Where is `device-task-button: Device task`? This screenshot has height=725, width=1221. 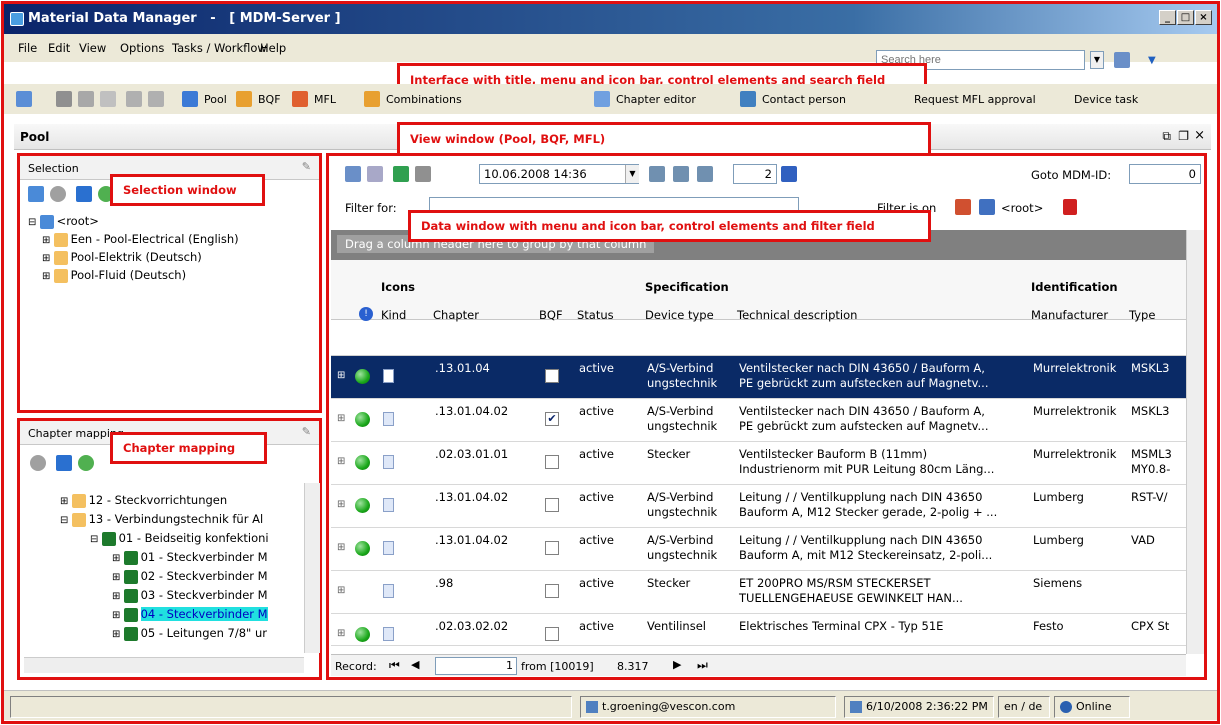 device-task-button: Device task is located at coordinates (1106, 99).